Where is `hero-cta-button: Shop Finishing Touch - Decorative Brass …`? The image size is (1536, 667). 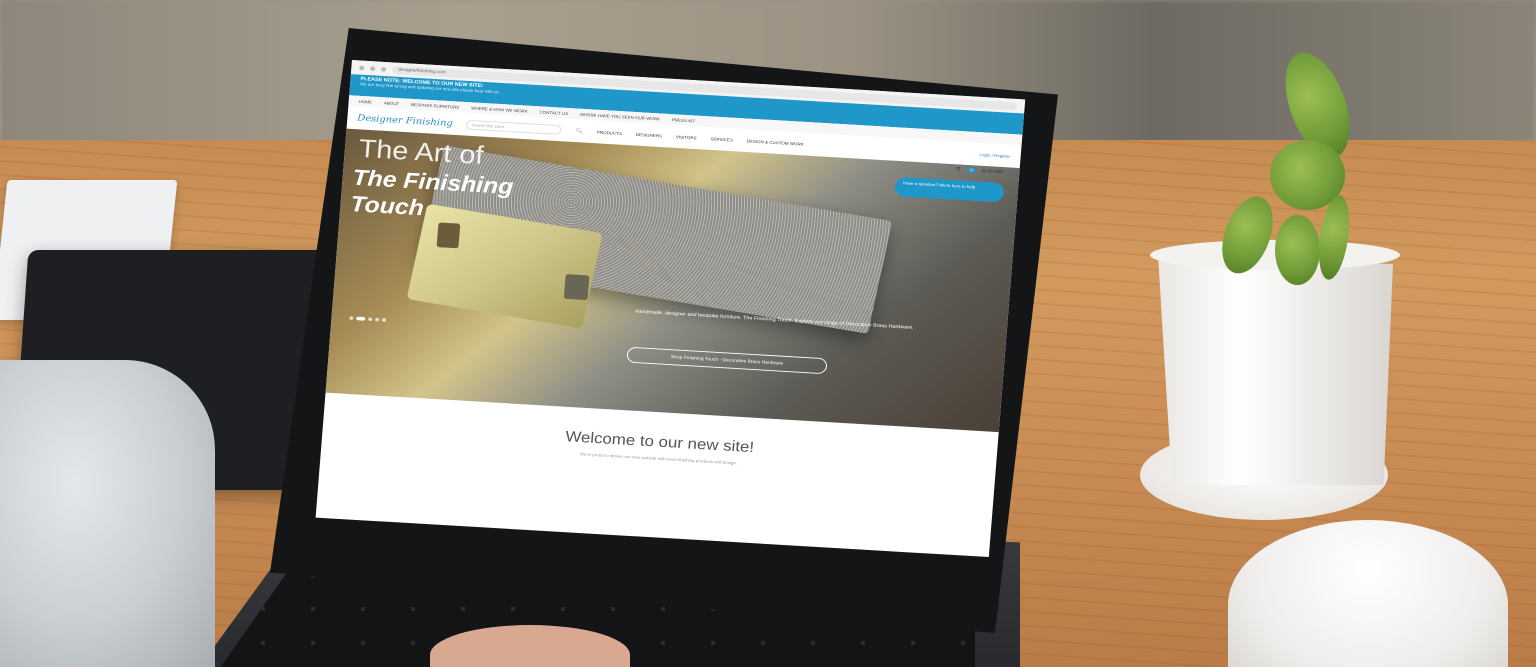 hero-cta-button: Shop Finishing Touch - Decorative Brass … is located at coordinates (727, 360).